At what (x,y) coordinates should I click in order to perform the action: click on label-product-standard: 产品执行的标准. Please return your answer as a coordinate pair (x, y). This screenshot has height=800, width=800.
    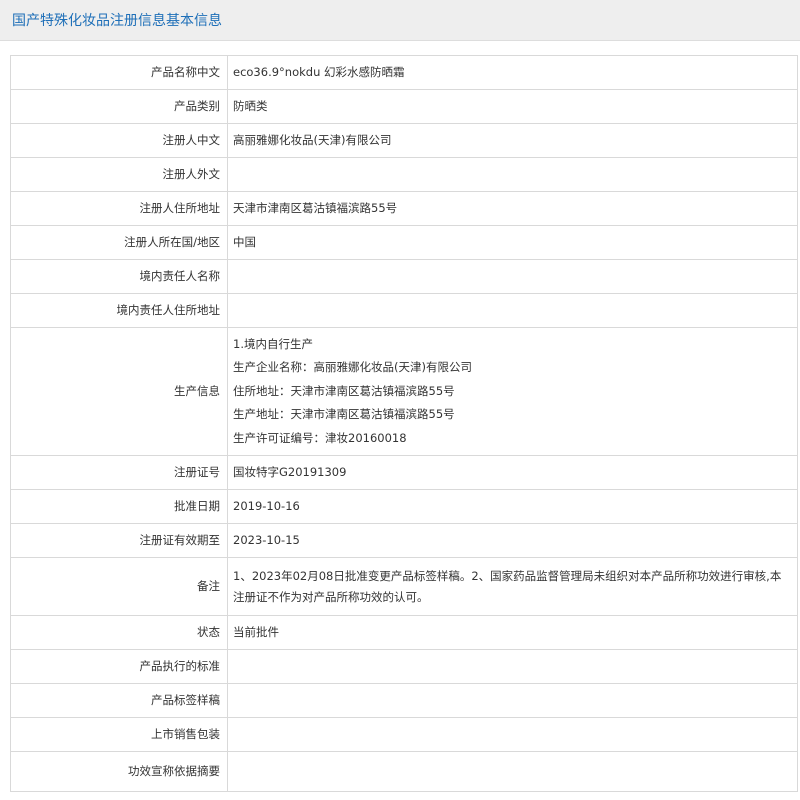
    Looking at the image, I should click on (119, 666).